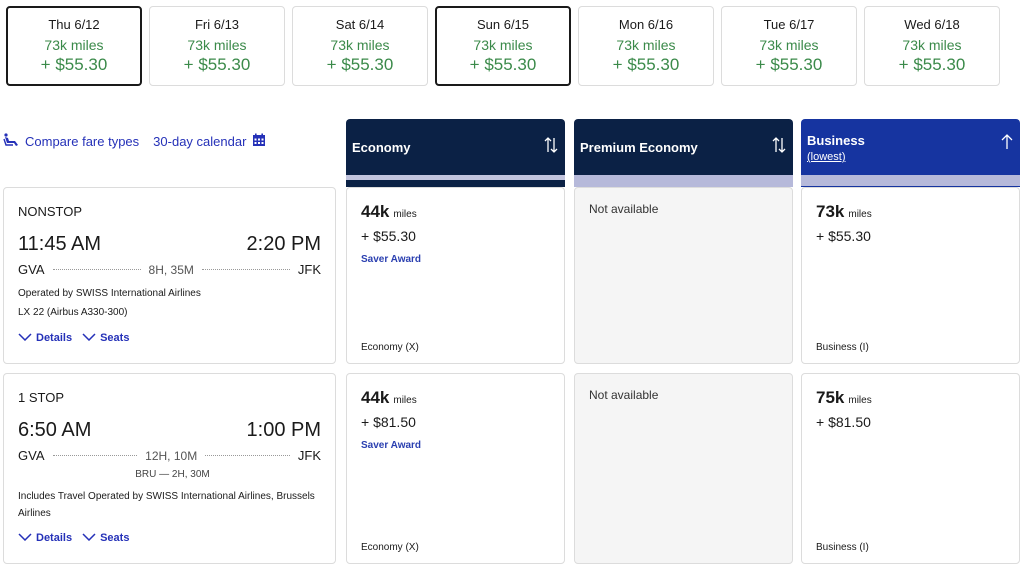  I want to click on arrive-time: 2:20 PM, so click(283, 244).